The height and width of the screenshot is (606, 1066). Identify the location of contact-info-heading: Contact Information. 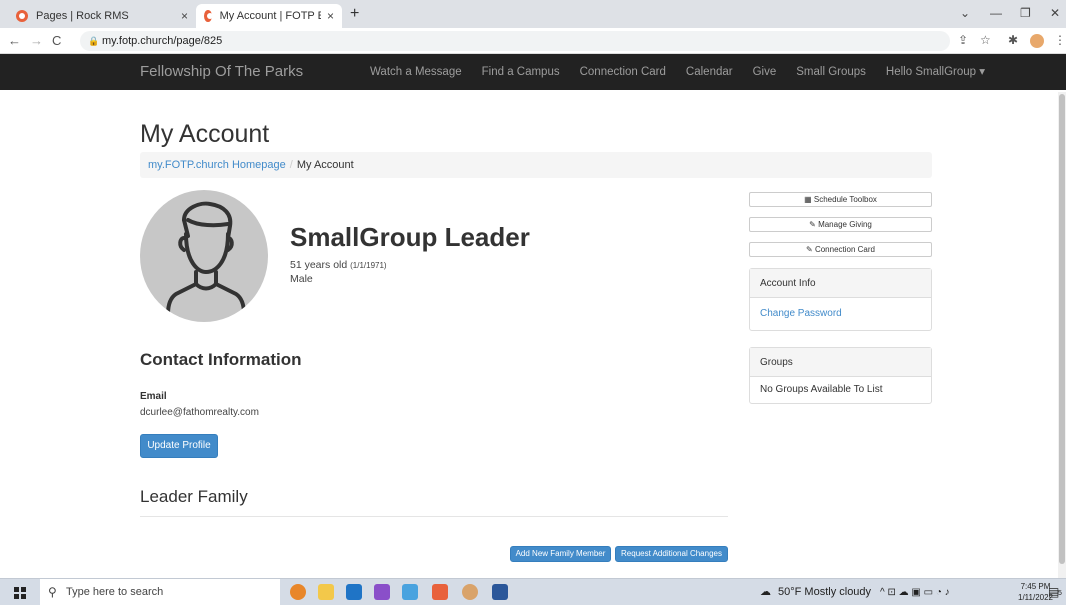
(221, 359).